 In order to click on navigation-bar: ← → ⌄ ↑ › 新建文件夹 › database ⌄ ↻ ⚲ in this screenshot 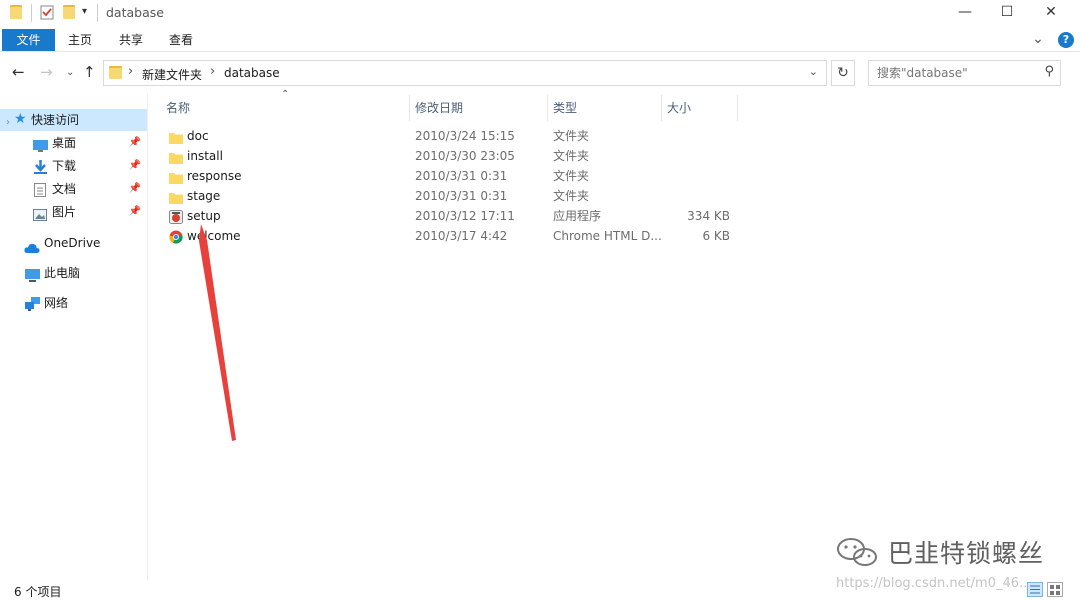, I will do `click(540, 73)`.